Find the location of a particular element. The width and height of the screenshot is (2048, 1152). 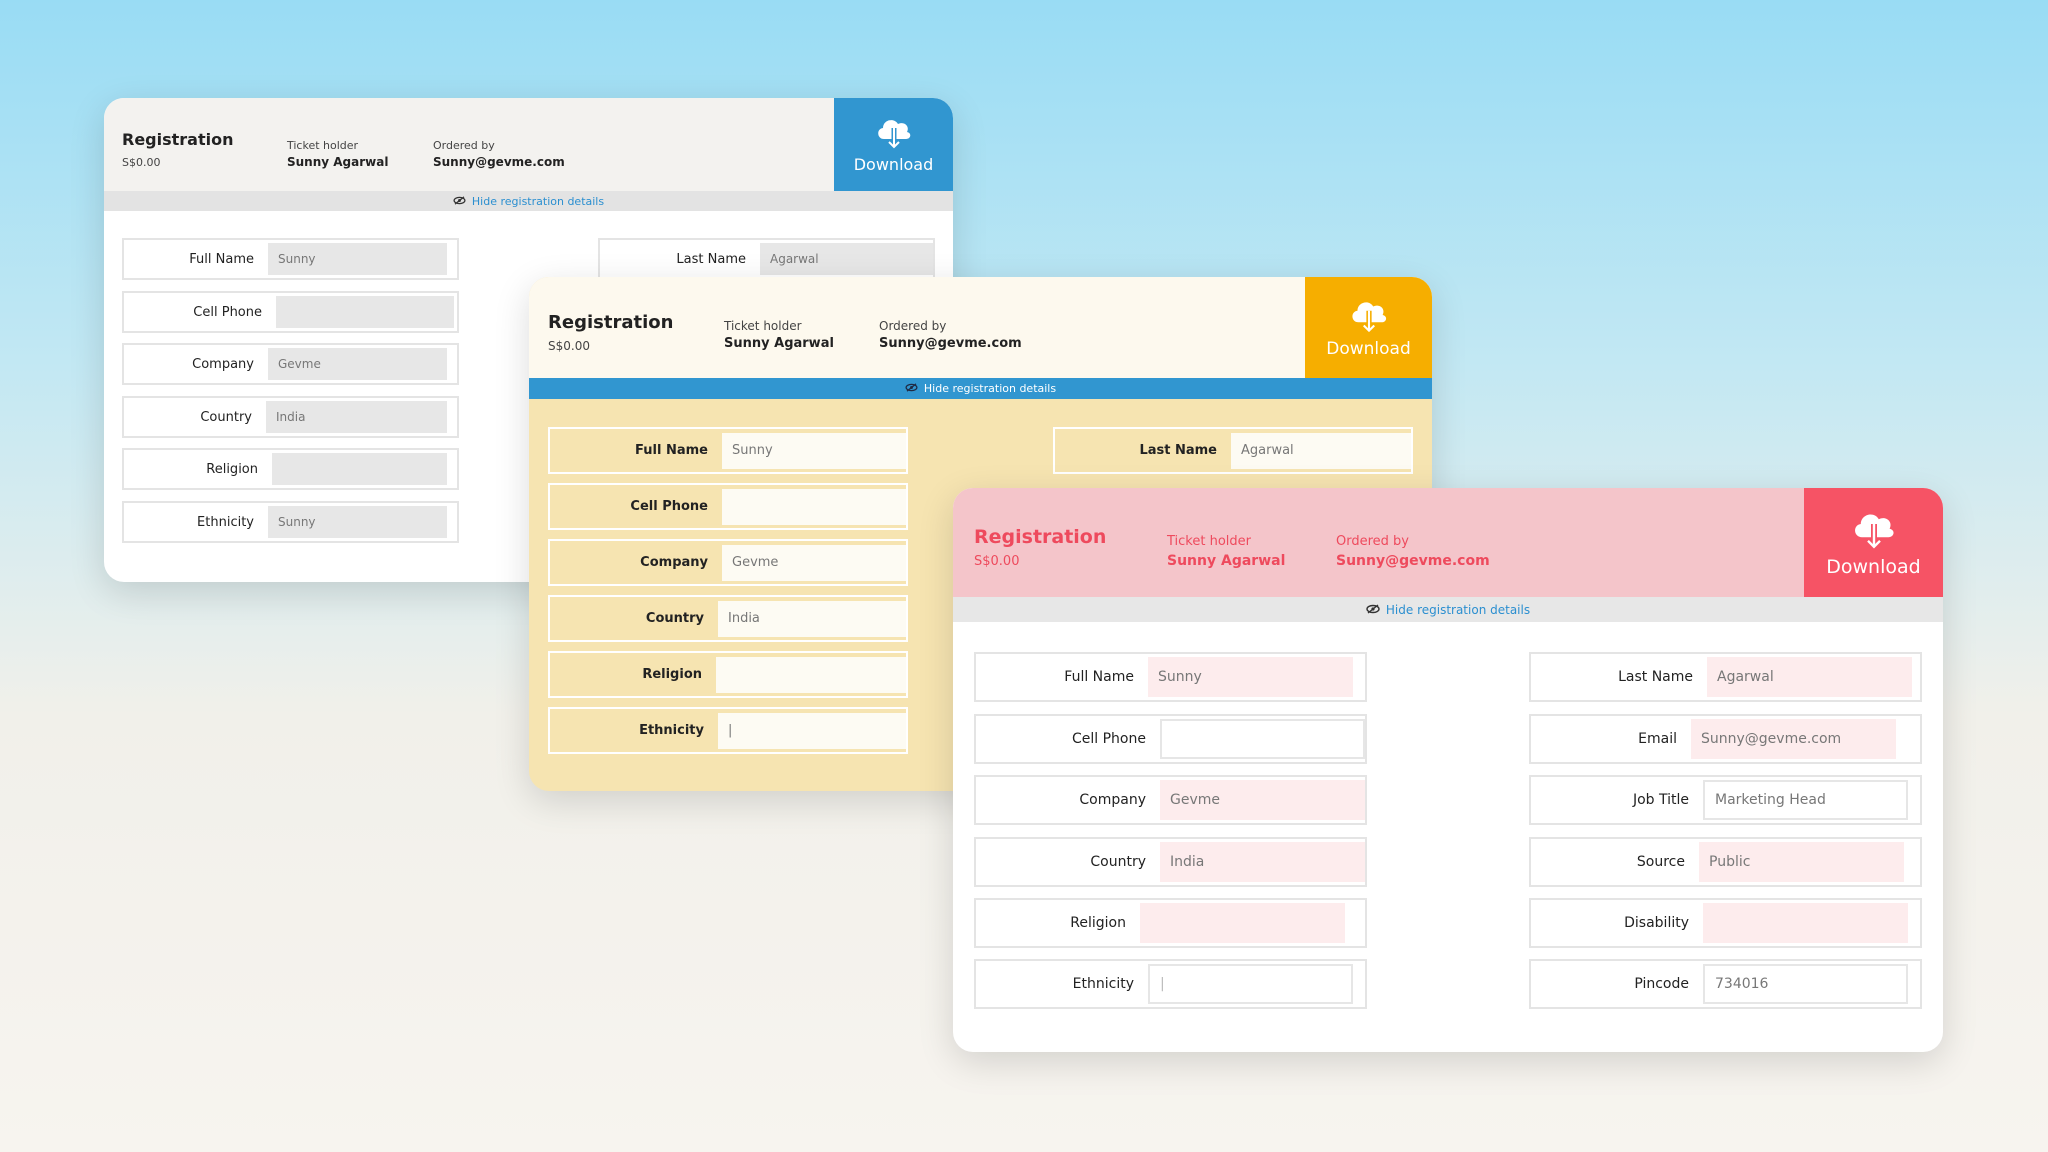

ethnicity-input: Sunny is located at coordinates (357, 522).